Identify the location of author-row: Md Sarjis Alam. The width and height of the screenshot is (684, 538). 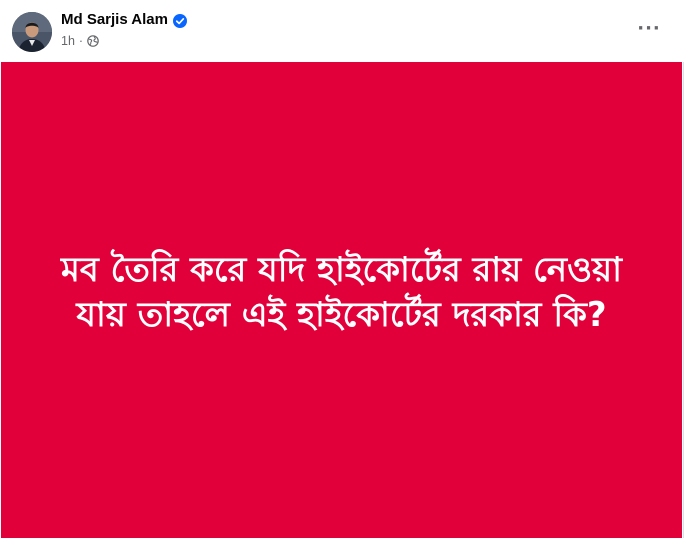
(124, 19).